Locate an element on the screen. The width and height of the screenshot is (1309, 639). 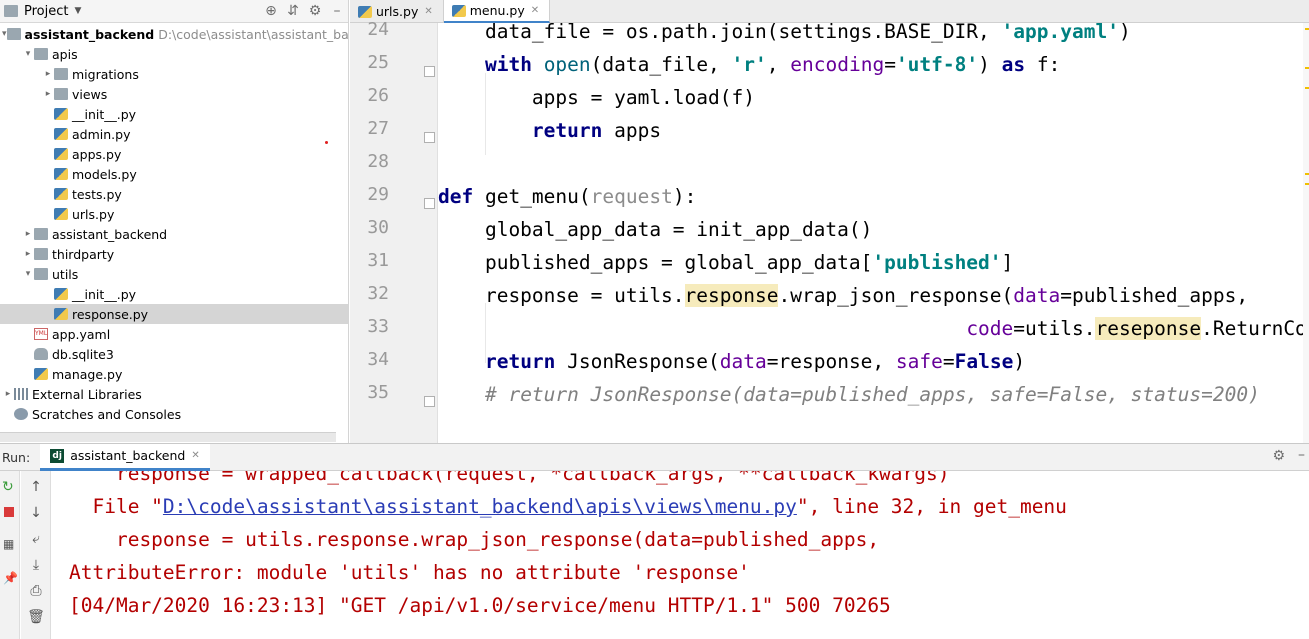
tree-item: response.py is located at coordinates (174, 314).